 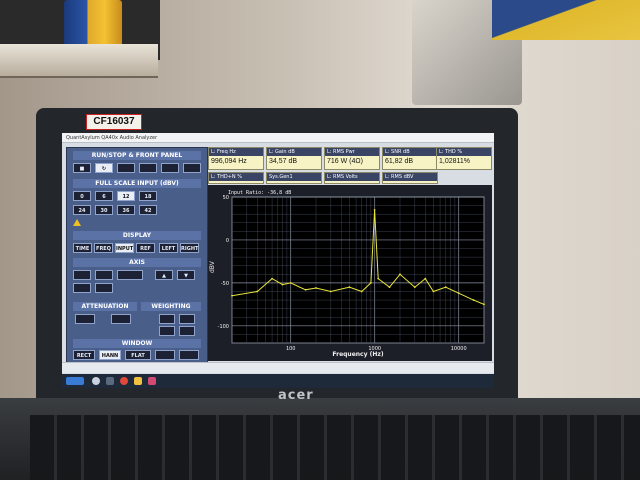 What do you see at coordinates (104, 210) in the screenshot?
I see `fs-30-button: 30` at bounding box center [104, 210].